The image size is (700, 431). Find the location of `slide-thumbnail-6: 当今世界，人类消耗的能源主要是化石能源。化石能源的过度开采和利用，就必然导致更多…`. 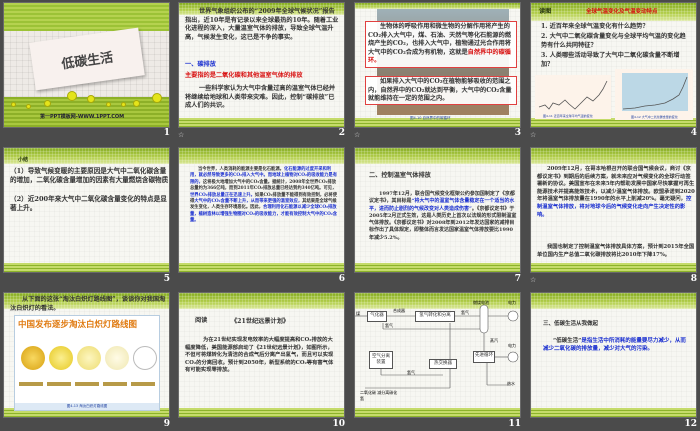

slide-thumbnail-6: 当今世界，人类消耗的能源主要是化石能源。化石能源的过度开采和利用，就必然导致更多… is located at coordinates (261, 210).